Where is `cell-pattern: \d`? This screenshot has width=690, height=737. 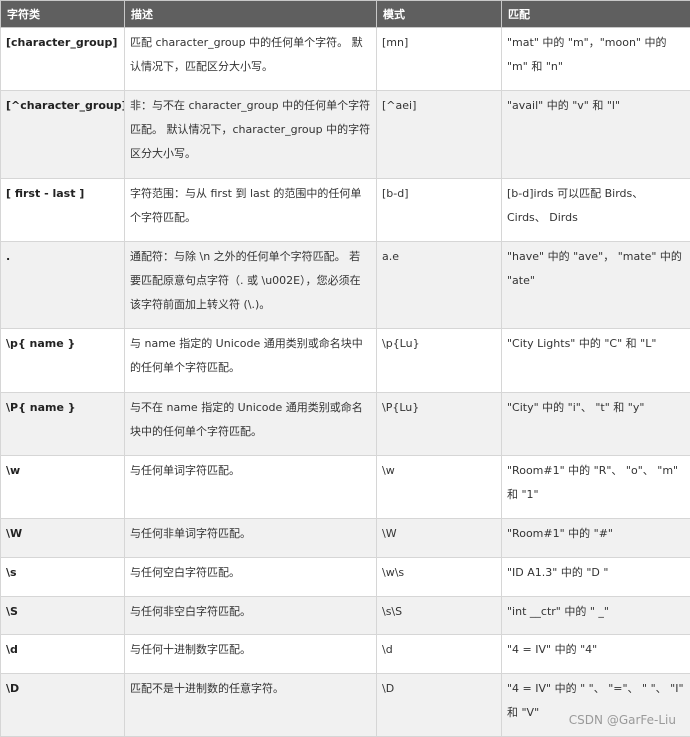 cell-pattern: \d is located at coordinates (439, 654).